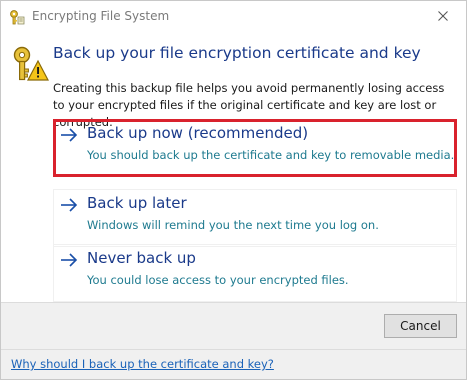 This screenshot has width=467, height=380. Describe the element at coordinates (141, 258) in the screenshot. I see `option-title: Never back up` at that location.